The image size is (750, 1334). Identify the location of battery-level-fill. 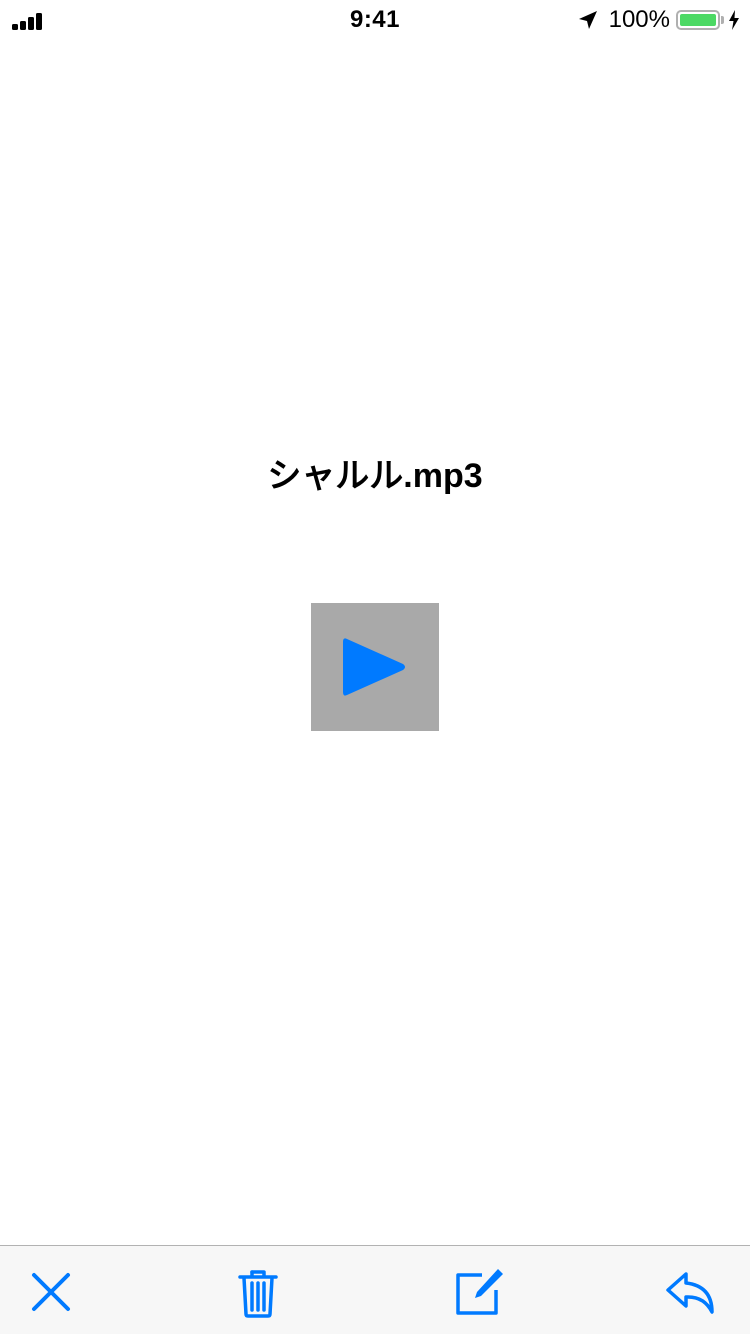
(698, 20).